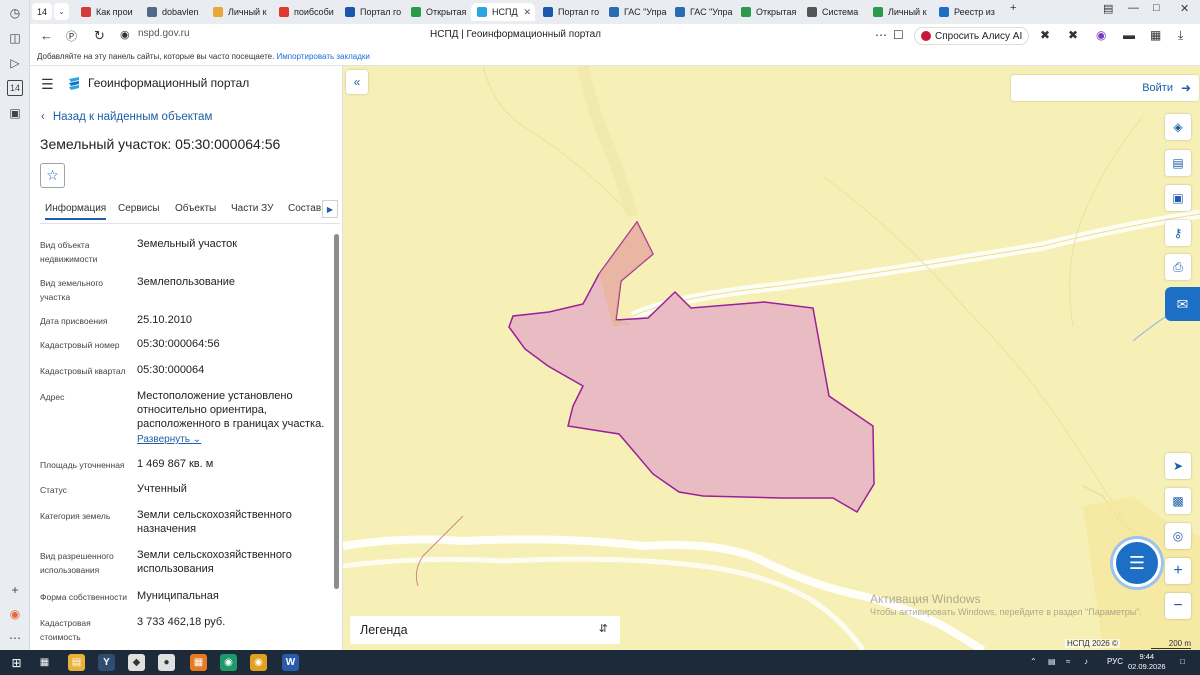 This screenshot has height=675, width=1200. What do you see at coordinates (252, 208) in the screenshot?
I see `tab-parts: Части ЗУ` at bounding box center [252, 208].